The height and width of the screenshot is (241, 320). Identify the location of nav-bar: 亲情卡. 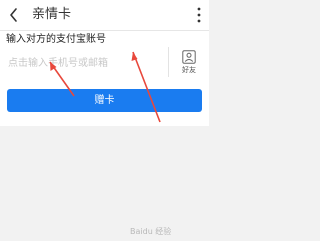
(104, 15).